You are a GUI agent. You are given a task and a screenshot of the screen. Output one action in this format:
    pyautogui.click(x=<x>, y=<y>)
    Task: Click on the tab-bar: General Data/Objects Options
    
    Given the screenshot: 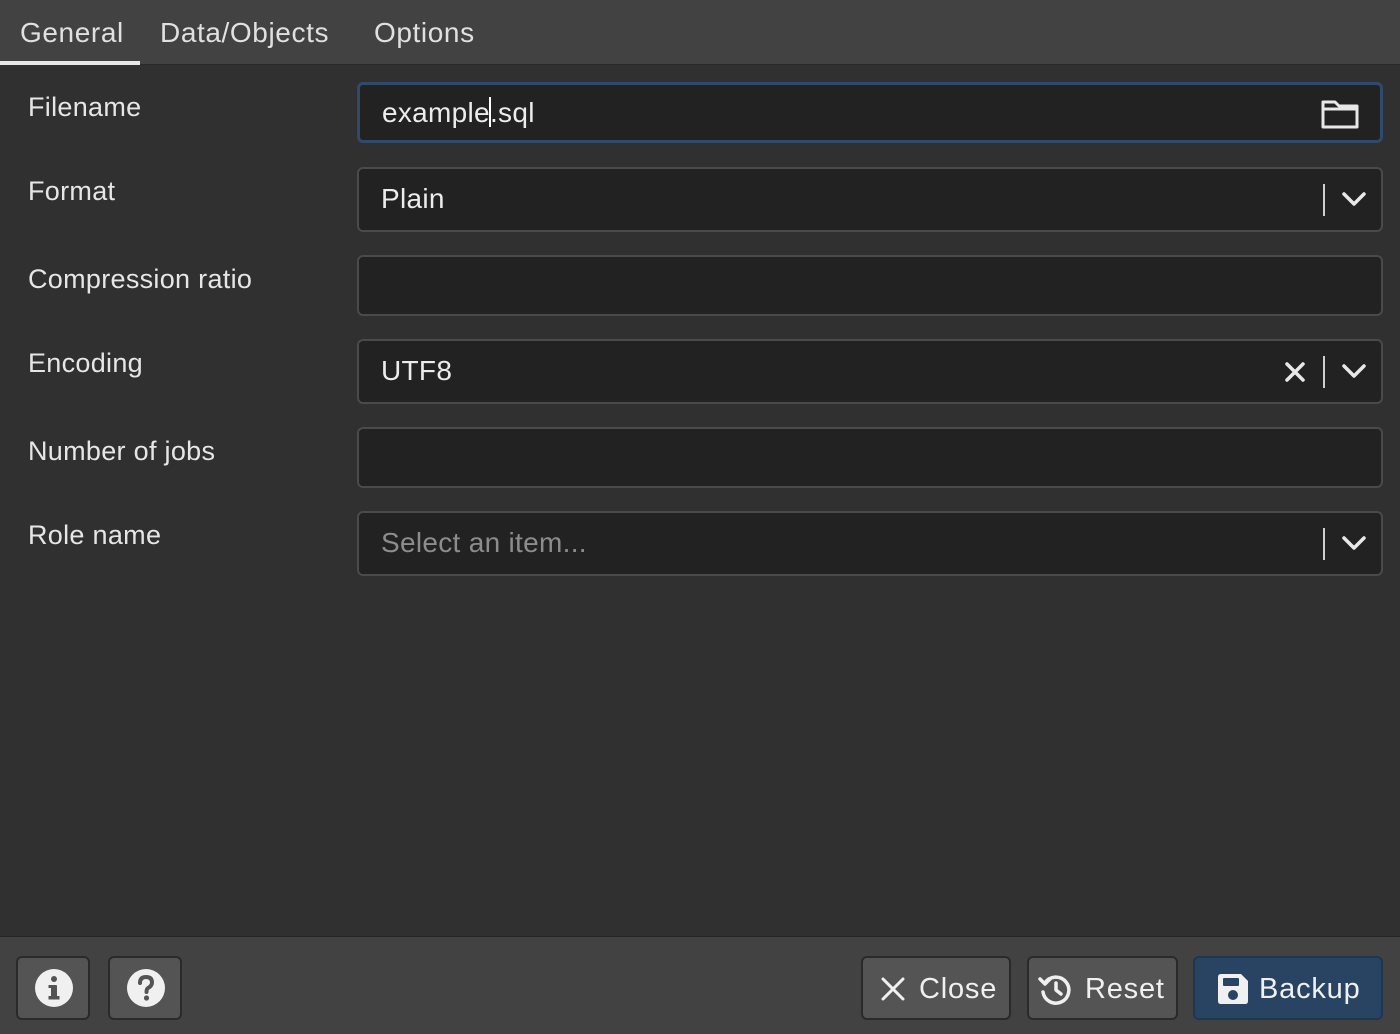 What is the action you would take?
    pyautogui.click(x=700, y=32)
    